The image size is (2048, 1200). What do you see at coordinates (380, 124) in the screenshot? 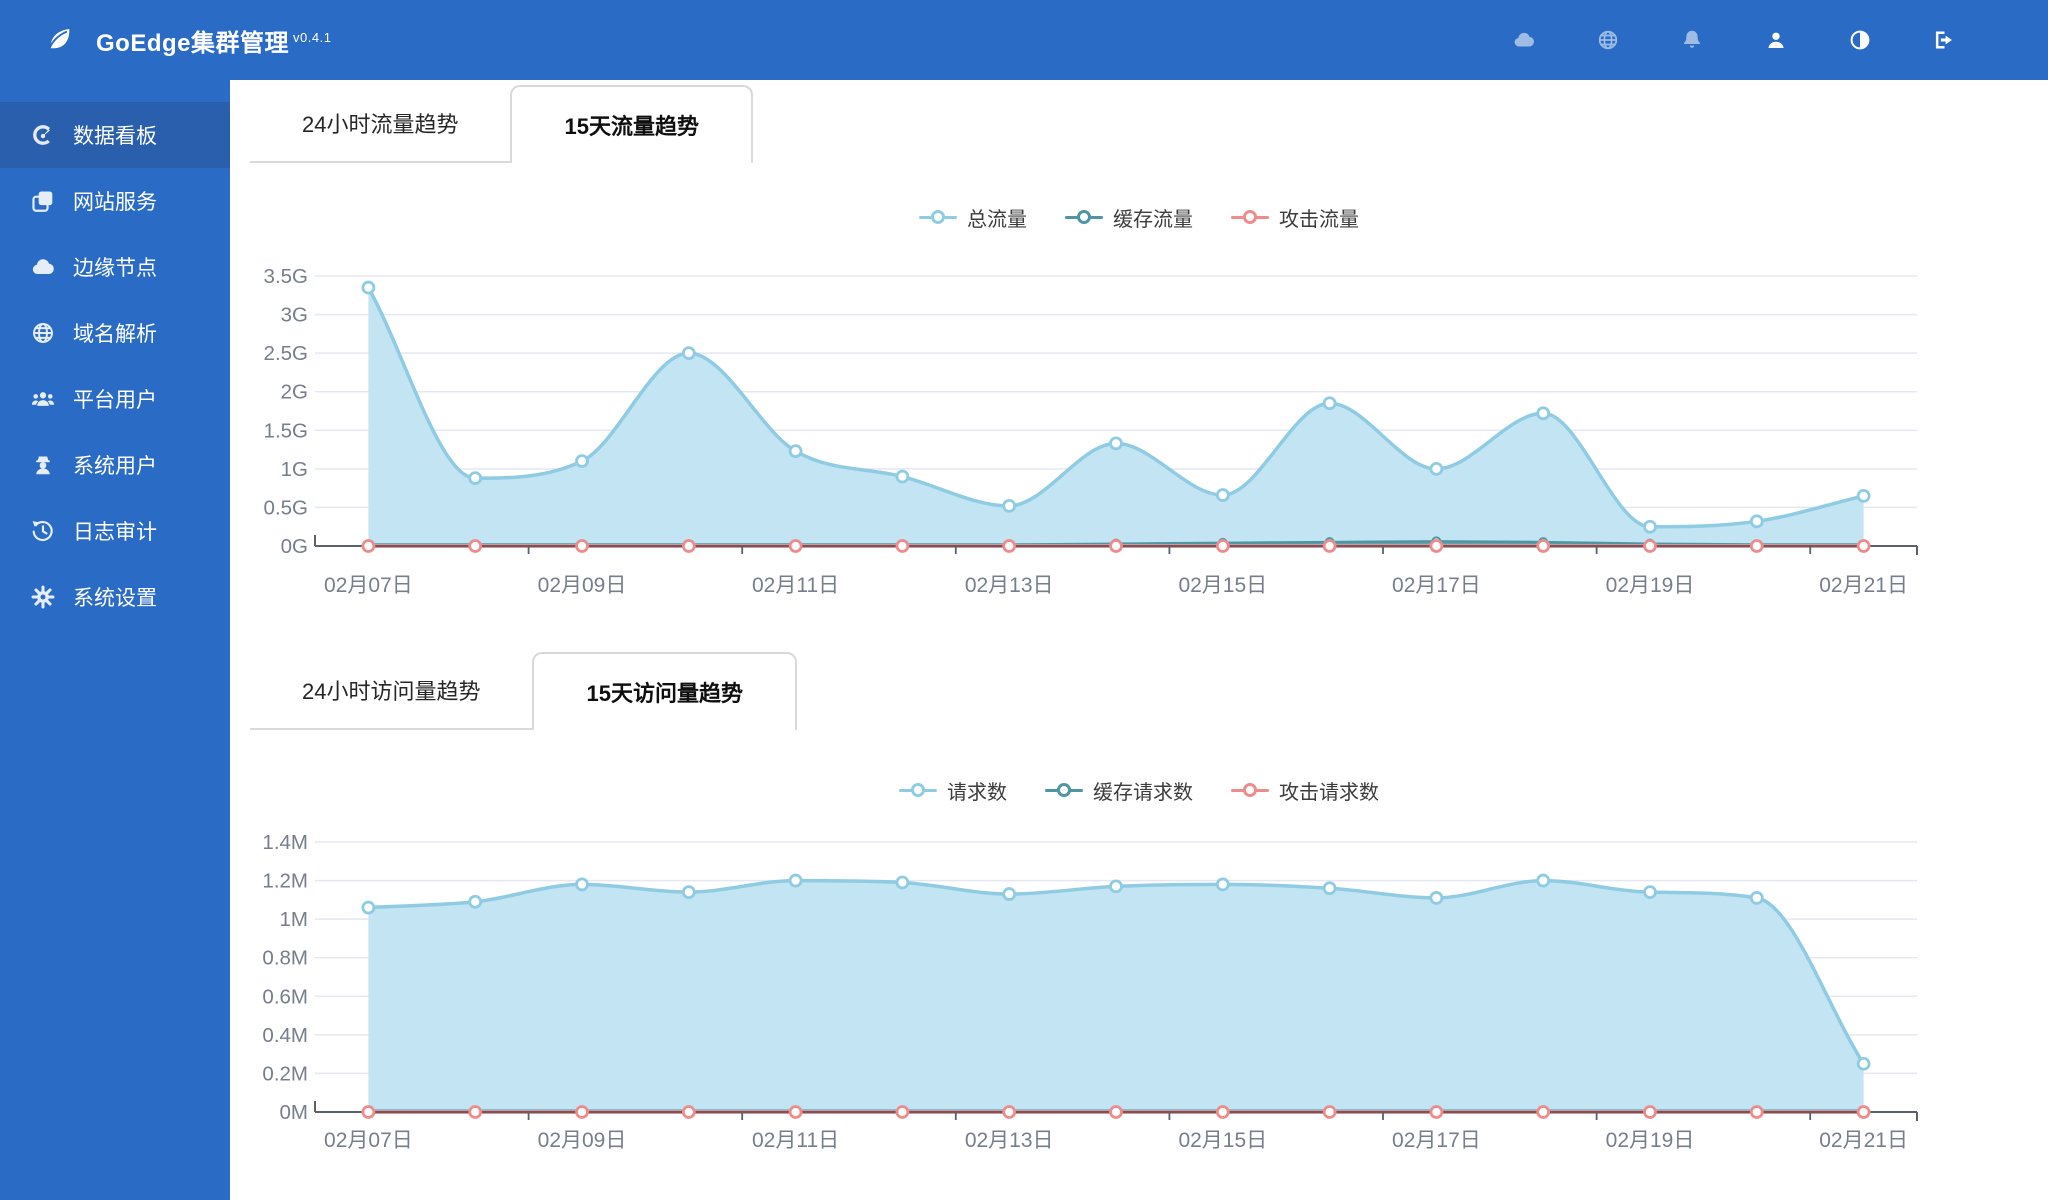
I see `tab-24小时流量趋势: 24小时流量趋势` at bounding box center [380, 124].